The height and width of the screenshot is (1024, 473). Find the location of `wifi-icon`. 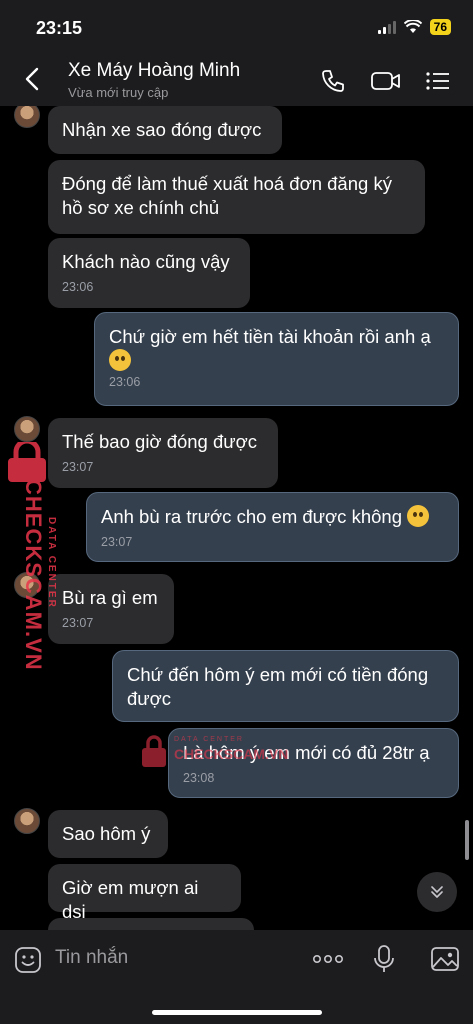

wifi-icon is located at coordinates (412, 26).